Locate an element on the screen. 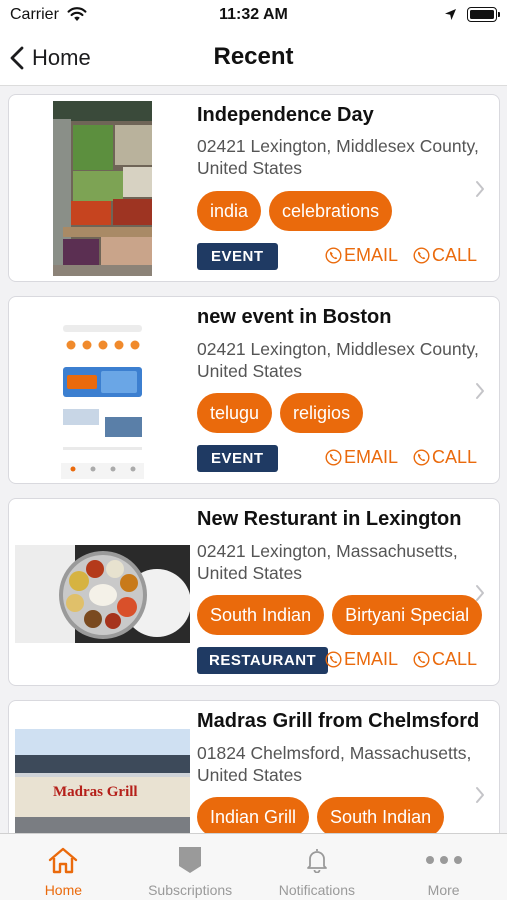 The width and height of the screenshot is (507, 900). tab-label: Subscriptions is located at coordinates (190, 890).